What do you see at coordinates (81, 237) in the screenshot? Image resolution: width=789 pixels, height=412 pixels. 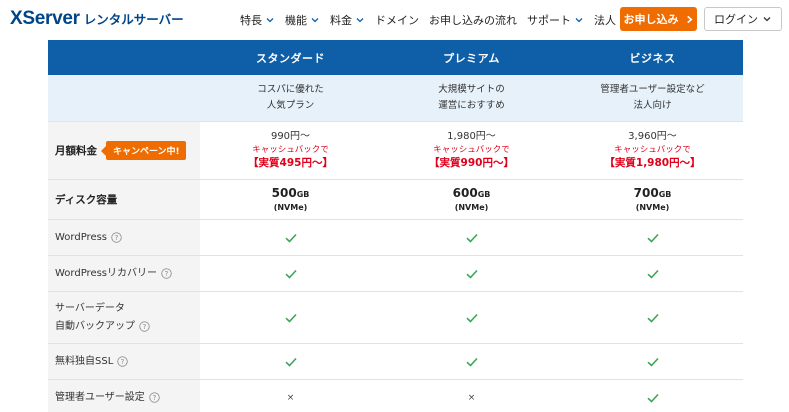 I see `feature-label-text: WordPress` at bounding box center [81, 237].